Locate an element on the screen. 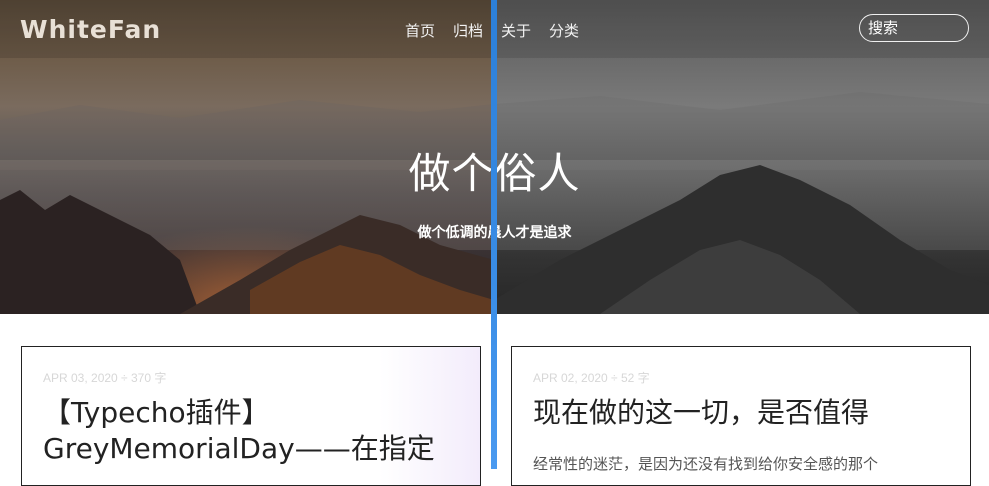 This screenshot has height=486, width=989. post-meta: APR 03, 2020 ÷ 370 字 is located at coordinates (105, 378).